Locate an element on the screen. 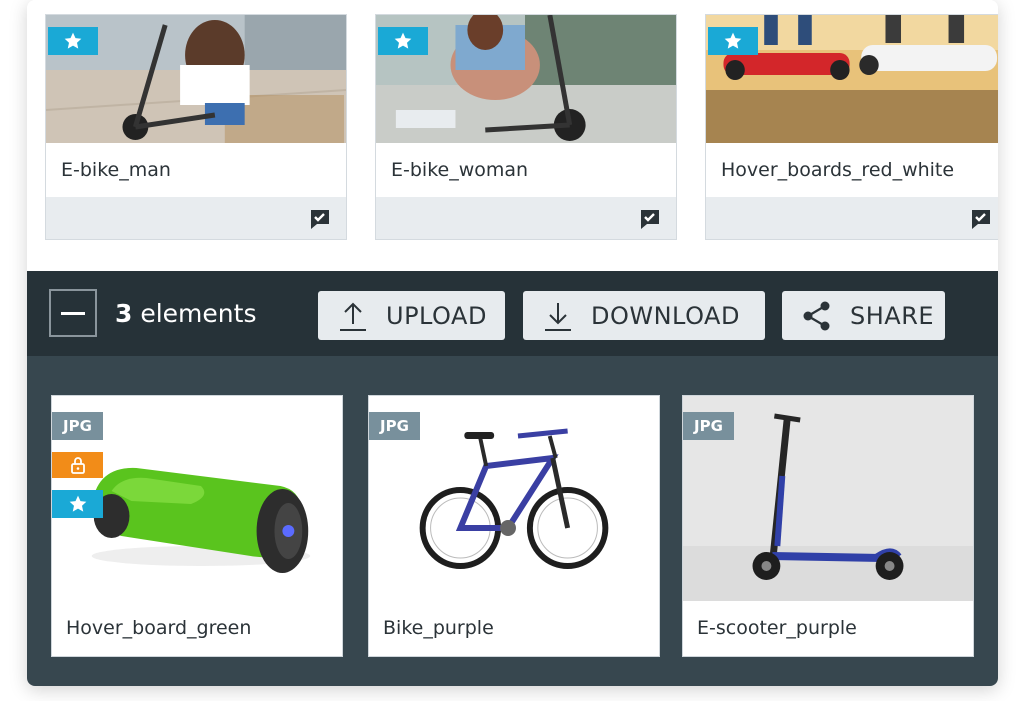 This screenshot has height=701, width=1024. share-button: SHARE is located at coordinates (863, 315).